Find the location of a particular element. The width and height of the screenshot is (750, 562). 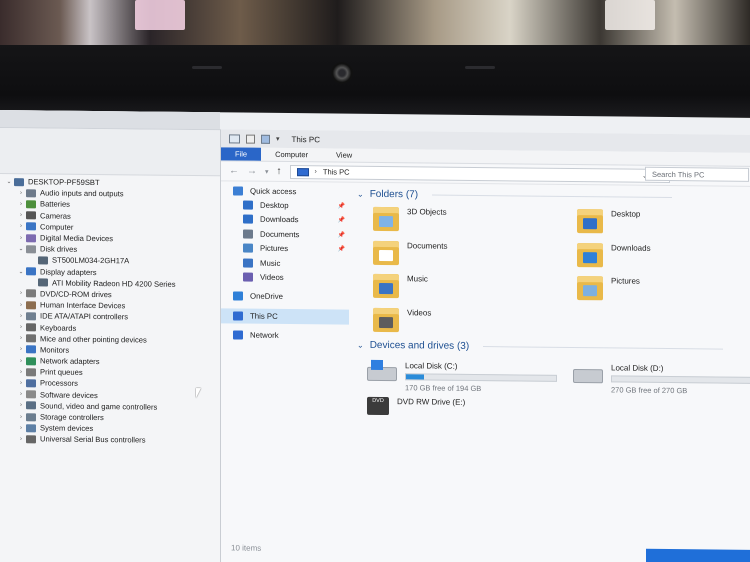

desktop-folder-icon is located at coordinates (590, 221).